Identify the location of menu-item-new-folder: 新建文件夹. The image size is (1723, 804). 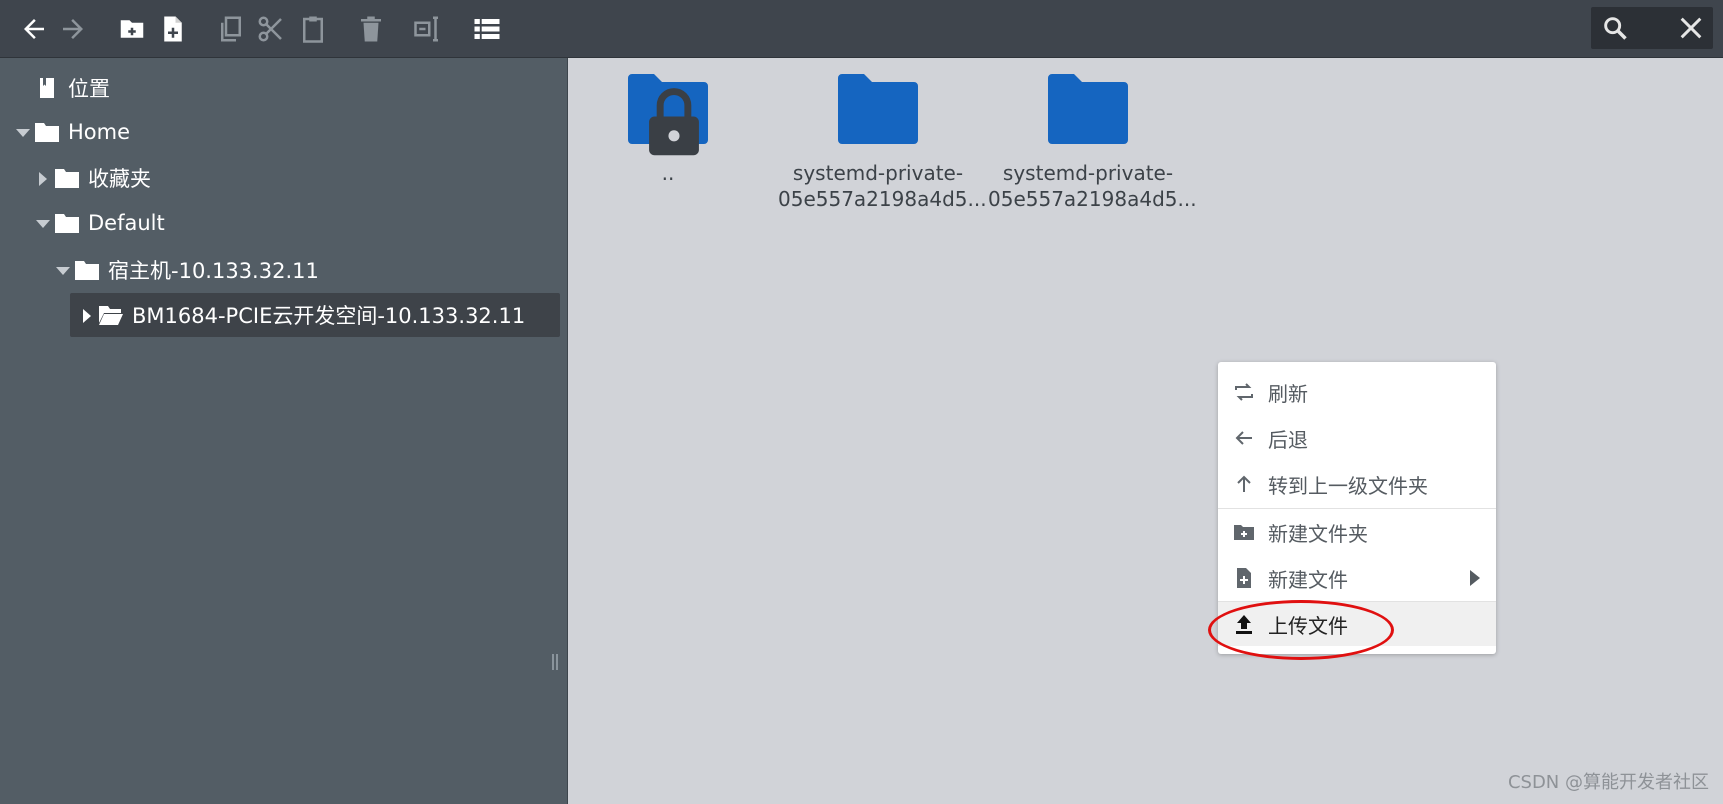
(1357, 532).